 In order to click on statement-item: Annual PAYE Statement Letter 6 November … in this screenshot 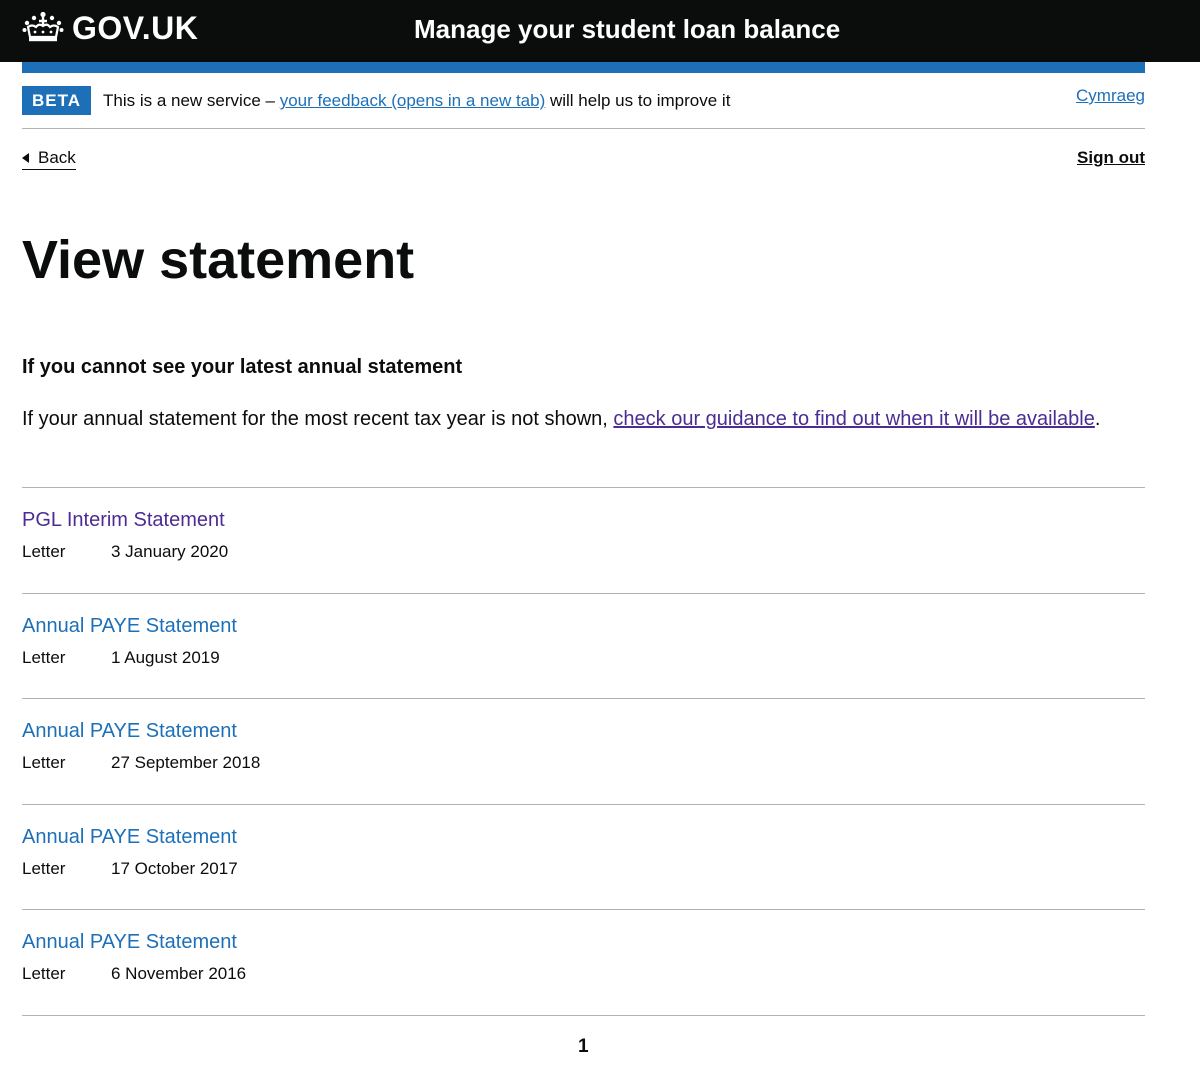, I will do `click(583, 963)`.